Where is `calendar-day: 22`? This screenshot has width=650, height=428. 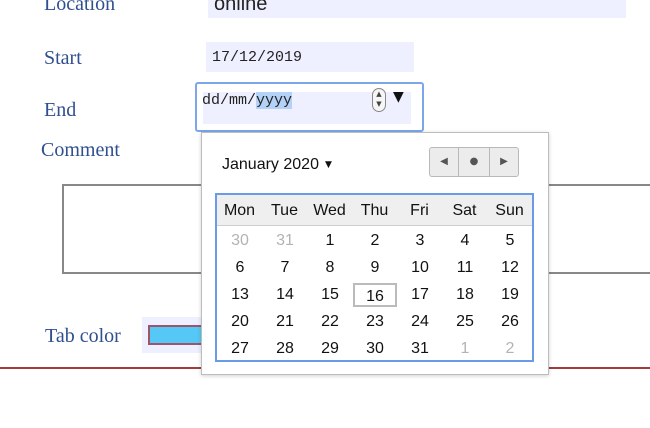 calendar-day: 22 is located at coordinates (330, 322).